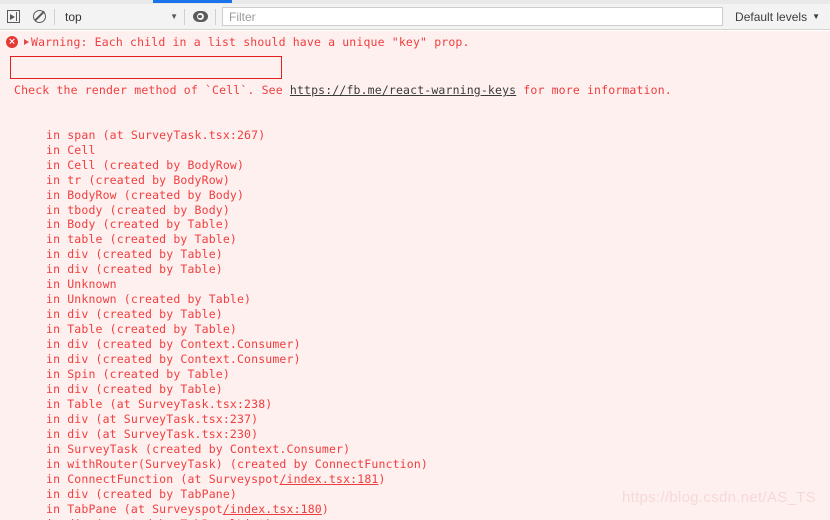 This screenshot has height=520, width=830. I want to click on stack-trace-line: in table (created by Table), so click(141, 239).